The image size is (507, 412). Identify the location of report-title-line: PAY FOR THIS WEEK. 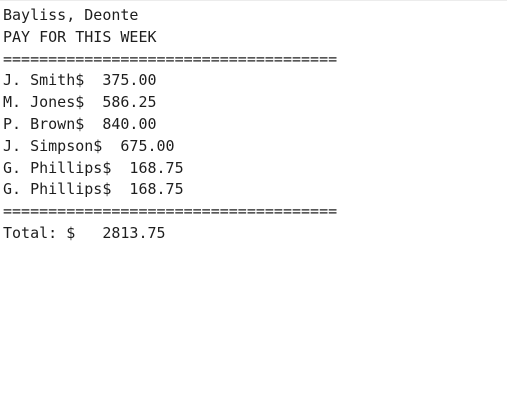
(80, 36).